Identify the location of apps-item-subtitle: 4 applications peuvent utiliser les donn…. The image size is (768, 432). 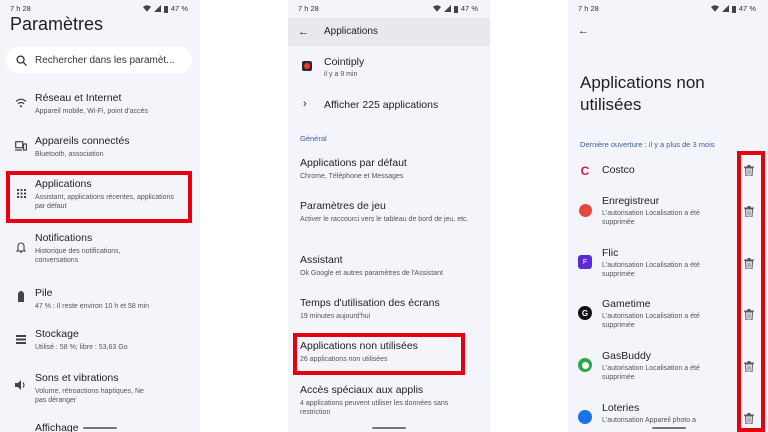
(374, 408).